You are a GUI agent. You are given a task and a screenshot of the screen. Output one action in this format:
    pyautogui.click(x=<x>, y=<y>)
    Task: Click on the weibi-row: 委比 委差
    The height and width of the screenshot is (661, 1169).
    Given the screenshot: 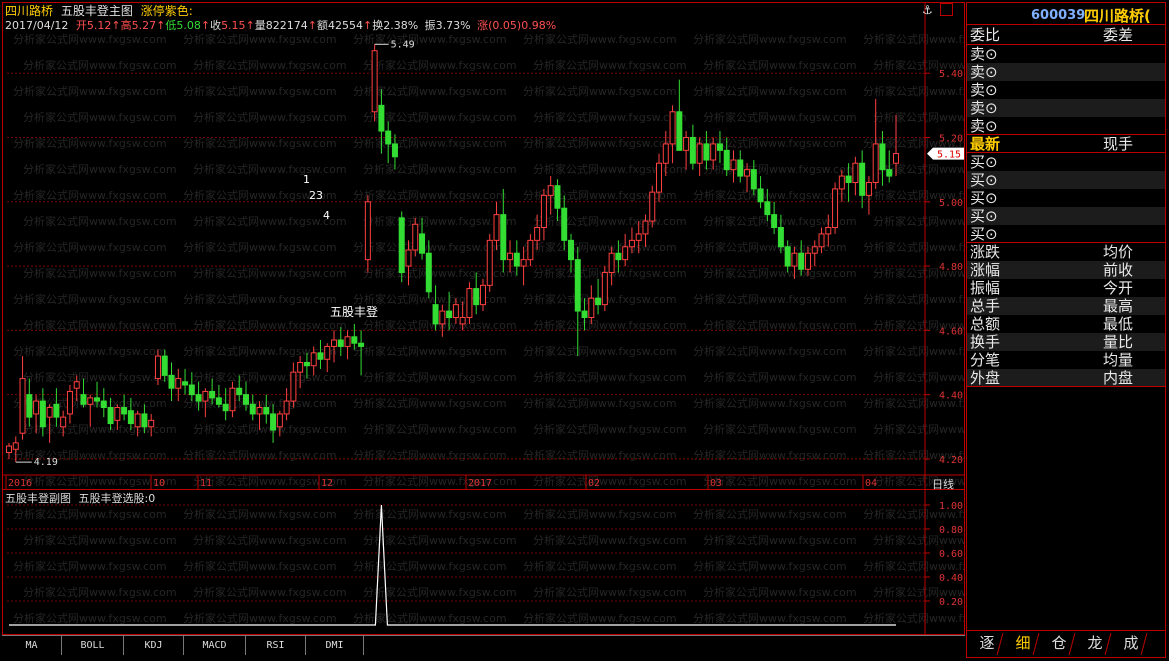 What is the action you would take?
    pyautogui.click(x=1066, y=35)
    